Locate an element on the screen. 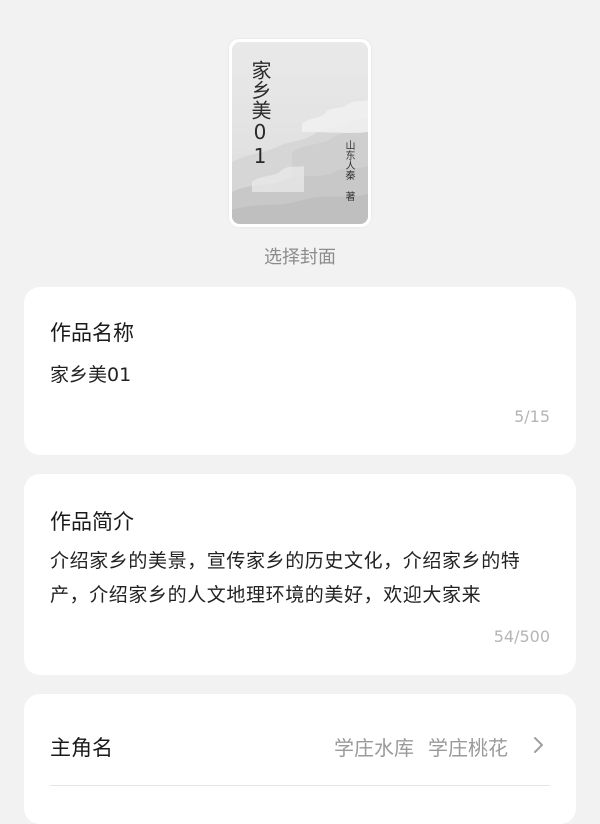 Image resolution: width=600 pixels, height=824 pixels. work-intro-label: 作品简介 is located at coordinates (92, 522).